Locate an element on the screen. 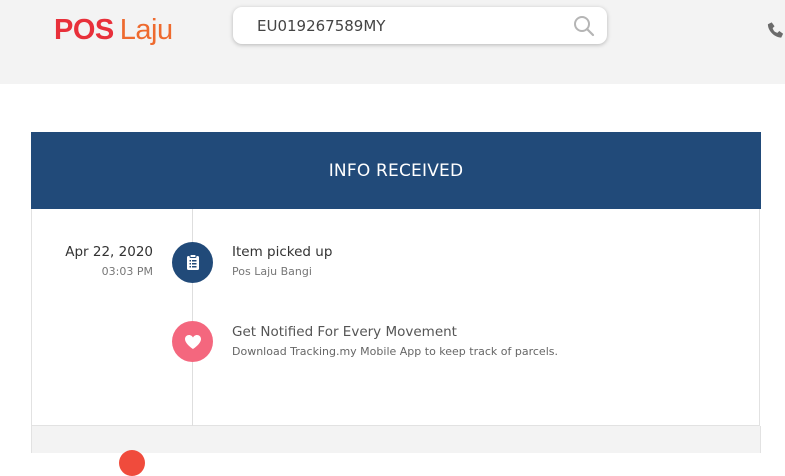  event-location: Pos Laju Bangi is located at coordinates (272, 271).